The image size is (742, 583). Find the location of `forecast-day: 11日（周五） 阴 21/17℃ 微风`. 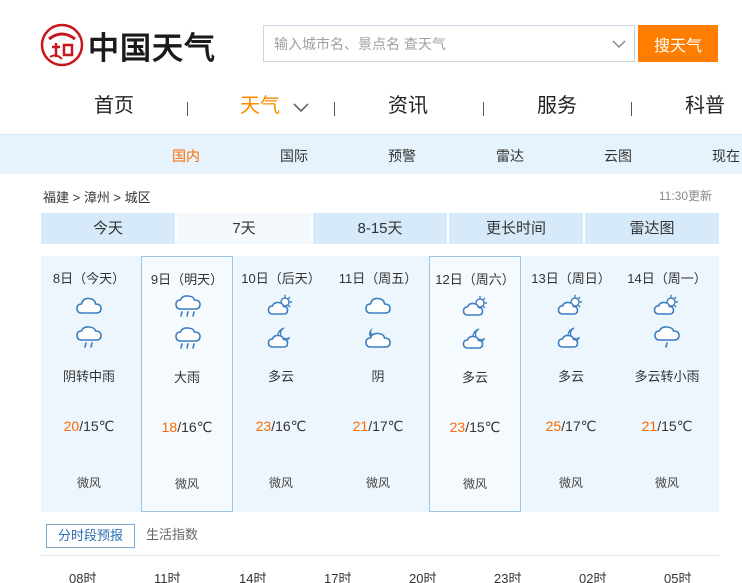

forecast-day: 11日（周五） 阴 21/17℃ 微风 is located at coordinates (378, 384).